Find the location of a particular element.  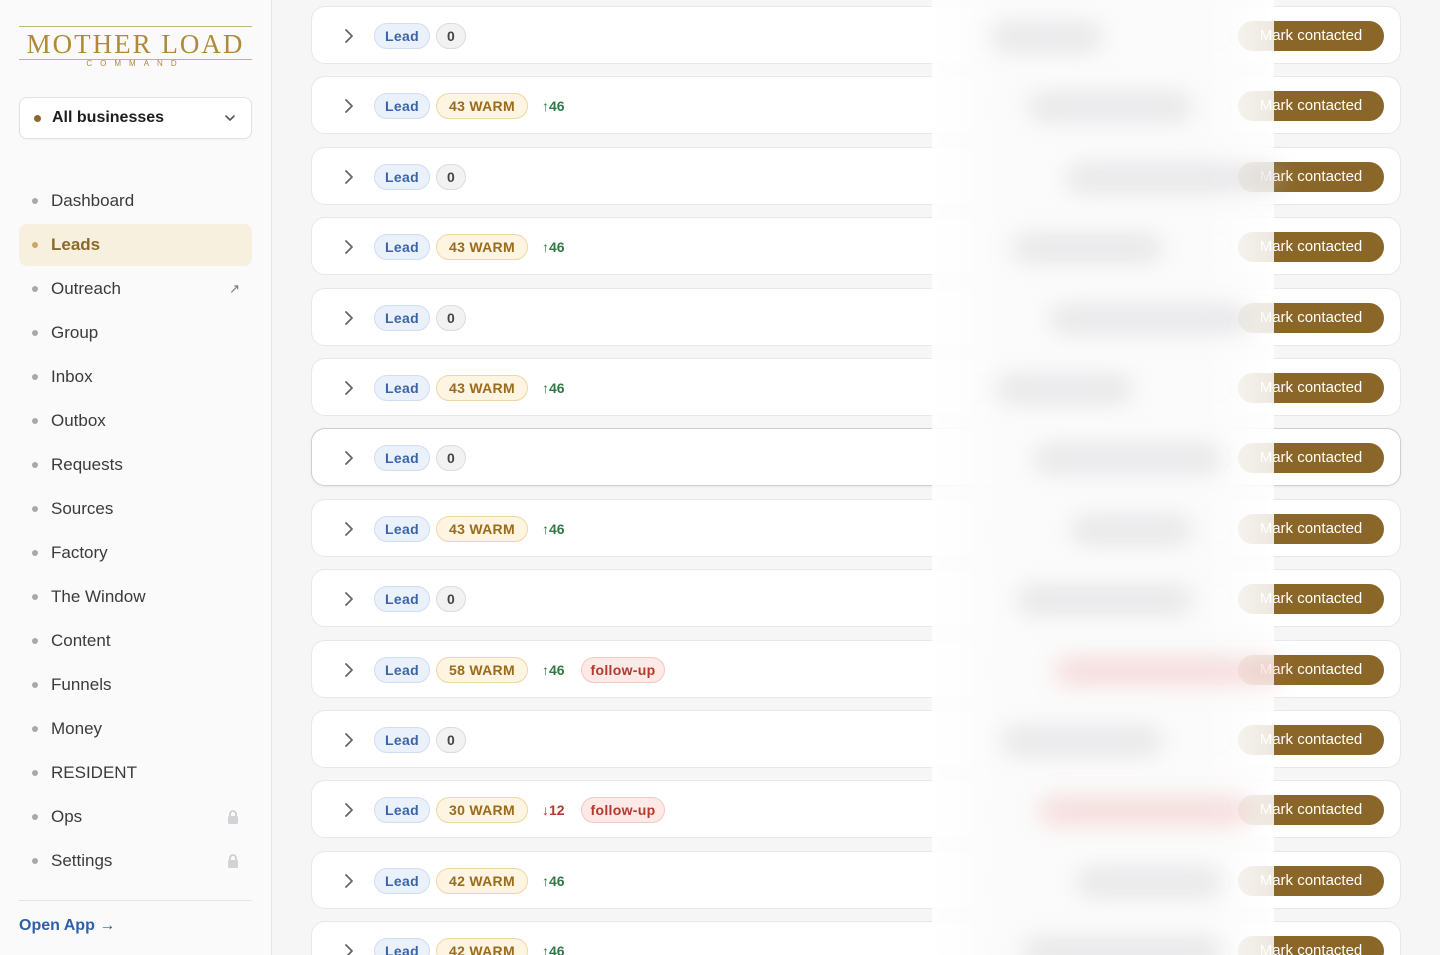

business-select: All businesses is located at coordinates (135, 118).